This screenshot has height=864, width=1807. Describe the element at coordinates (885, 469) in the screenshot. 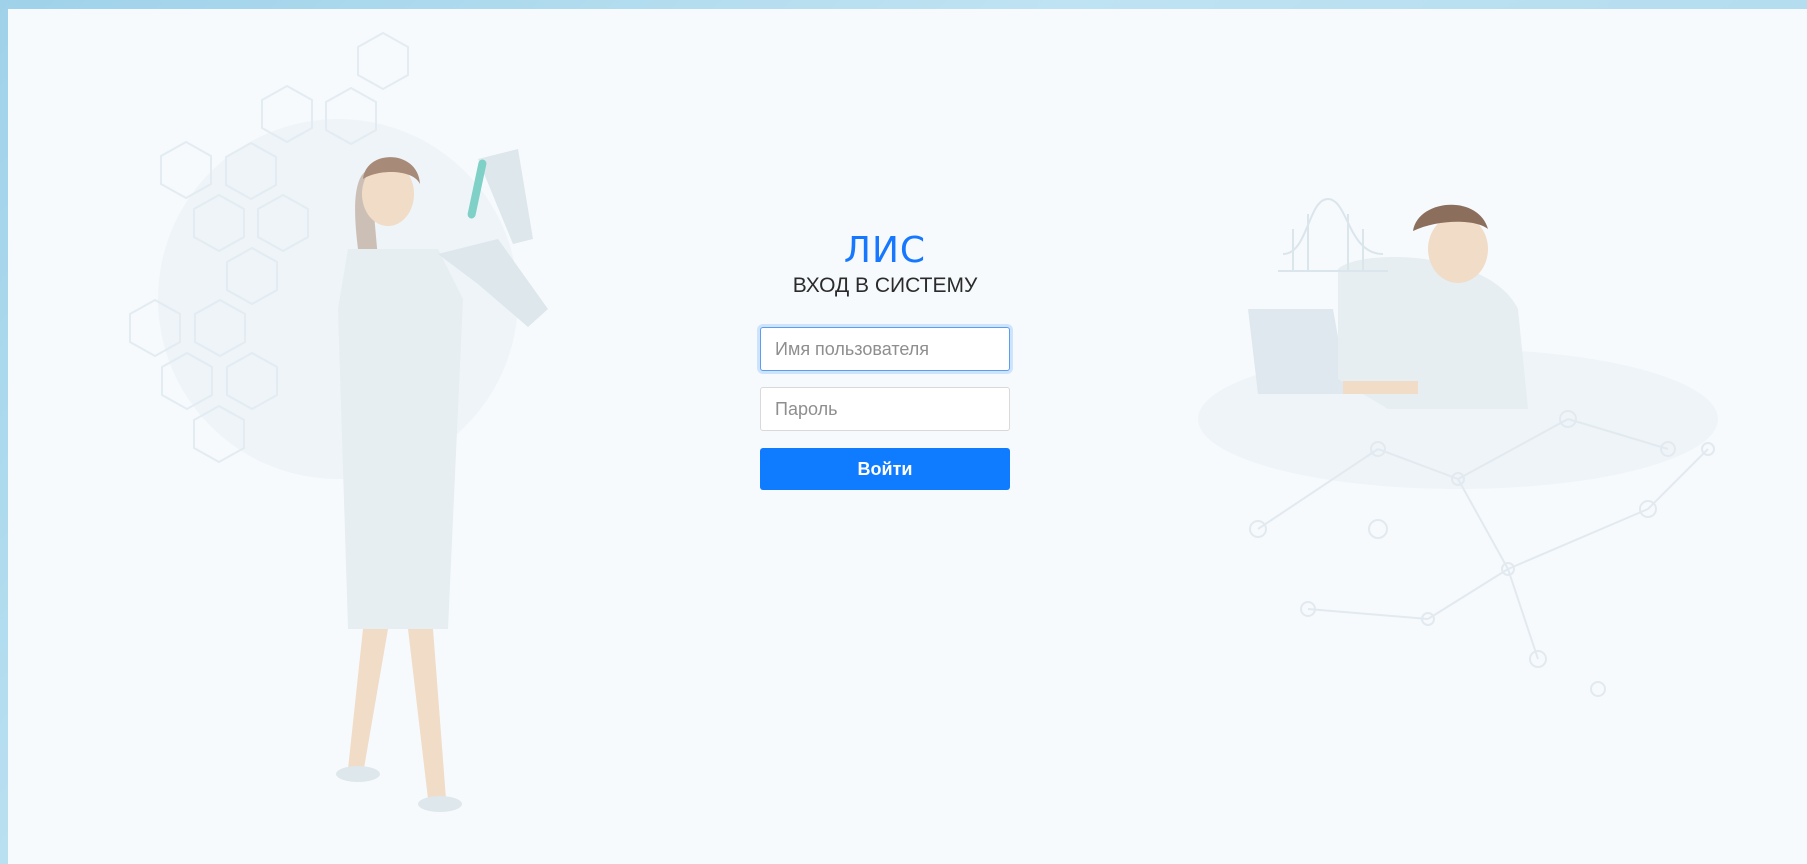

I see `login-button: Войти` at that location.